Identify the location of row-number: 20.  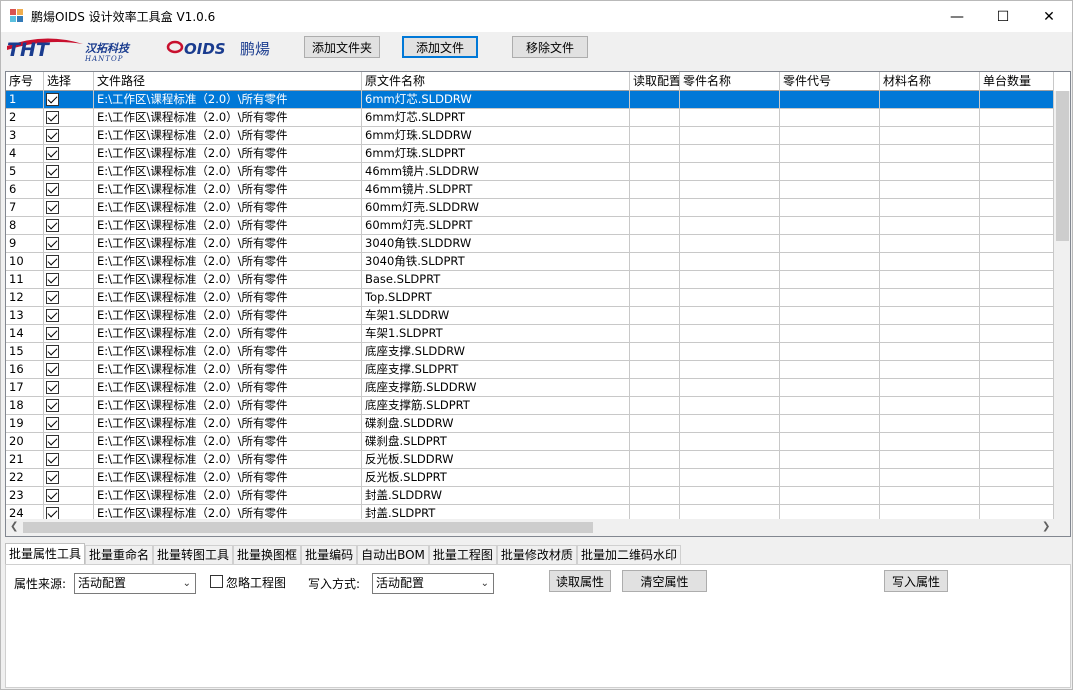
(25, 441).